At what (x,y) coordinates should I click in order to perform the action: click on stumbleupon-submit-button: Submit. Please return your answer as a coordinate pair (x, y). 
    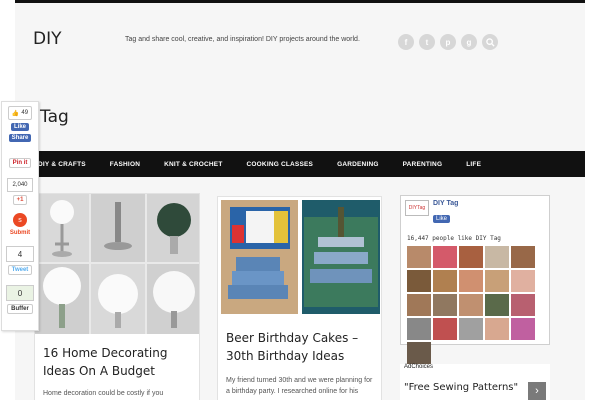
    Looking at the image, I should click on (20, 233).